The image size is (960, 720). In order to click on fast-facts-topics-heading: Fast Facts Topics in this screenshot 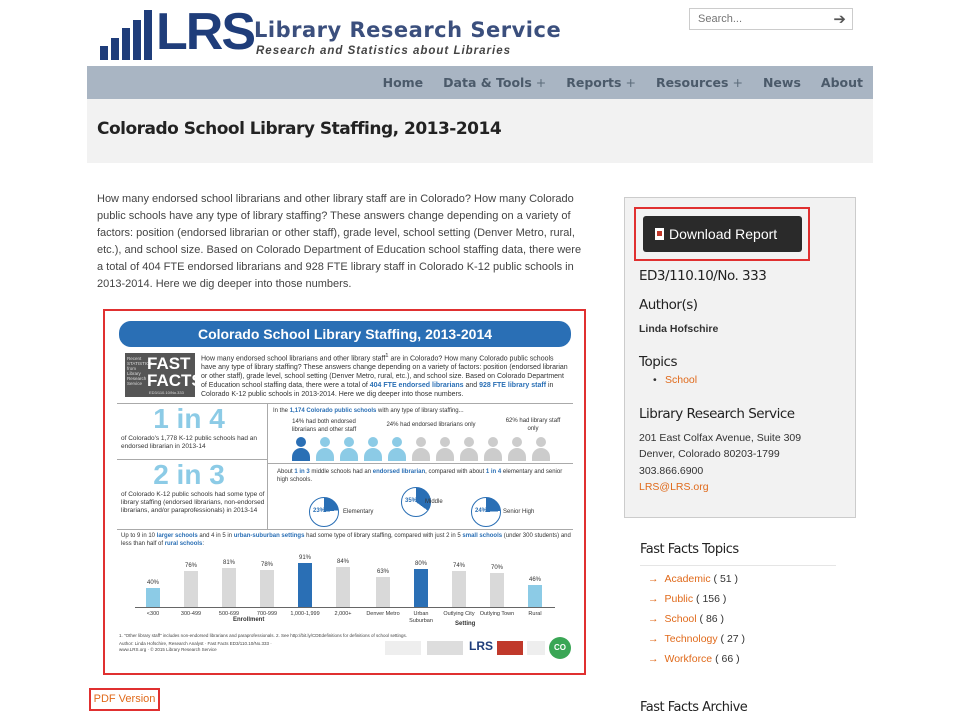, I will do `click(689, 549)`.